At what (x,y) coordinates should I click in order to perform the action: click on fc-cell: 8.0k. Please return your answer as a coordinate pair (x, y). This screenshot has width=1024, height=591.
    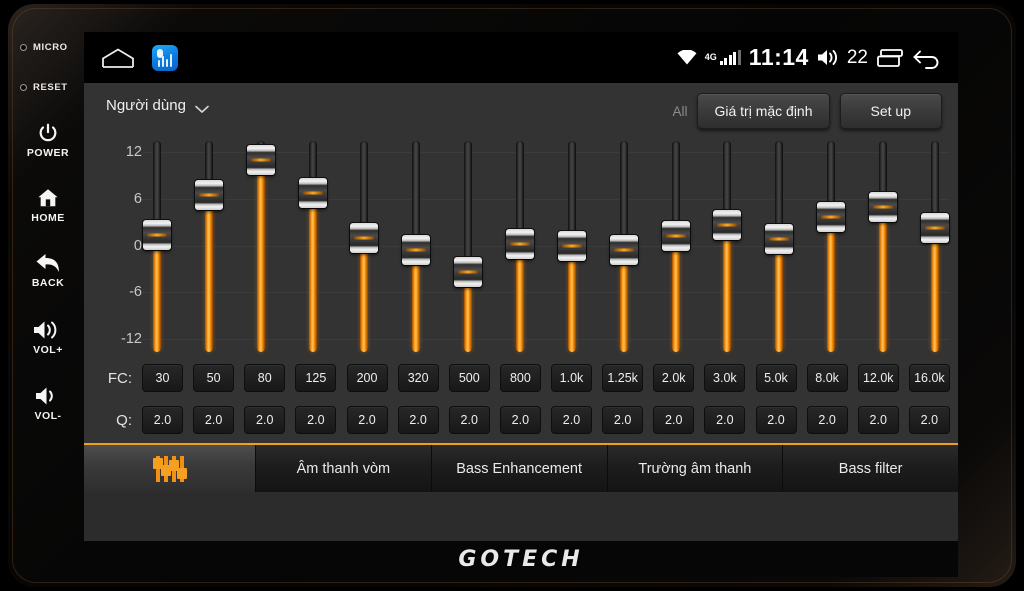
    Looking at the image, I should click on (827, 378).